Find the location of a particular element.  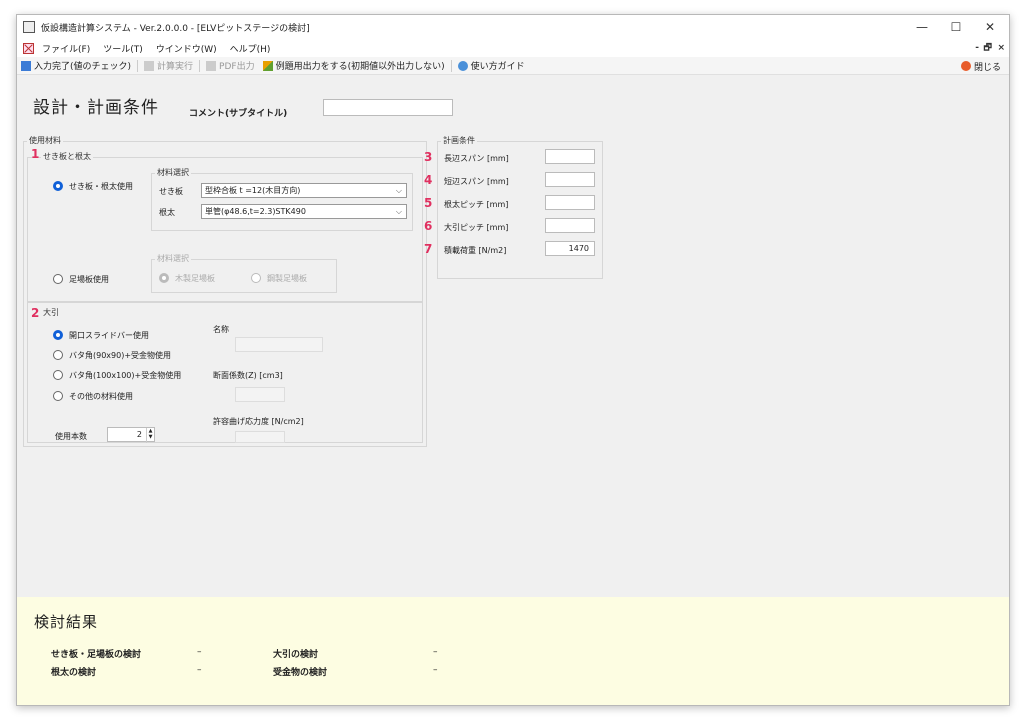

radio-beam-opt2 is located at coordinates (58, 355).